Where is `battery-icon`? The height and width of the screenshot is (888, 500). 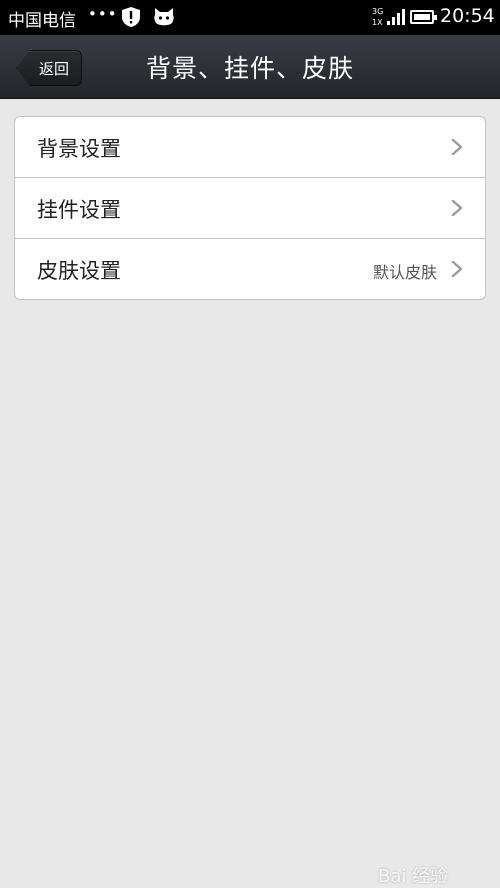
battery-icon is located at coordinates (423, 17).